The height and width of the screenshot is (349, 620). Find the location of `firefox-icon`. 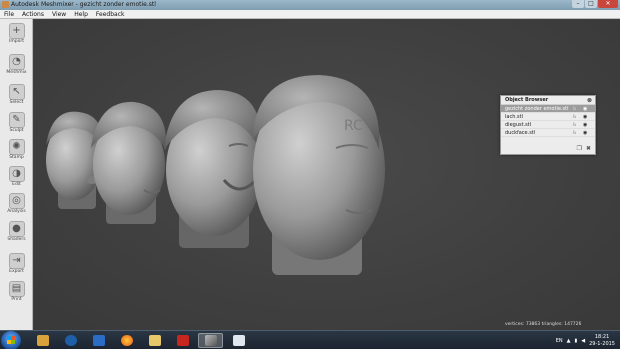

firefox-icon is located at coordinates (126, 340).